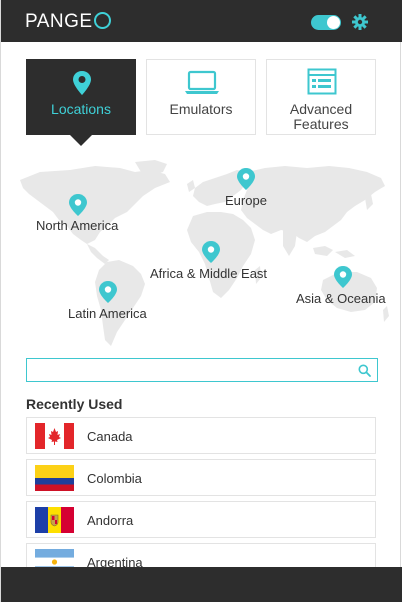 This screenshot has width=403, height=602. Describe the element at coordinates (54, 520) in the screenshot. I see `andorra-flag-icon` at that location.